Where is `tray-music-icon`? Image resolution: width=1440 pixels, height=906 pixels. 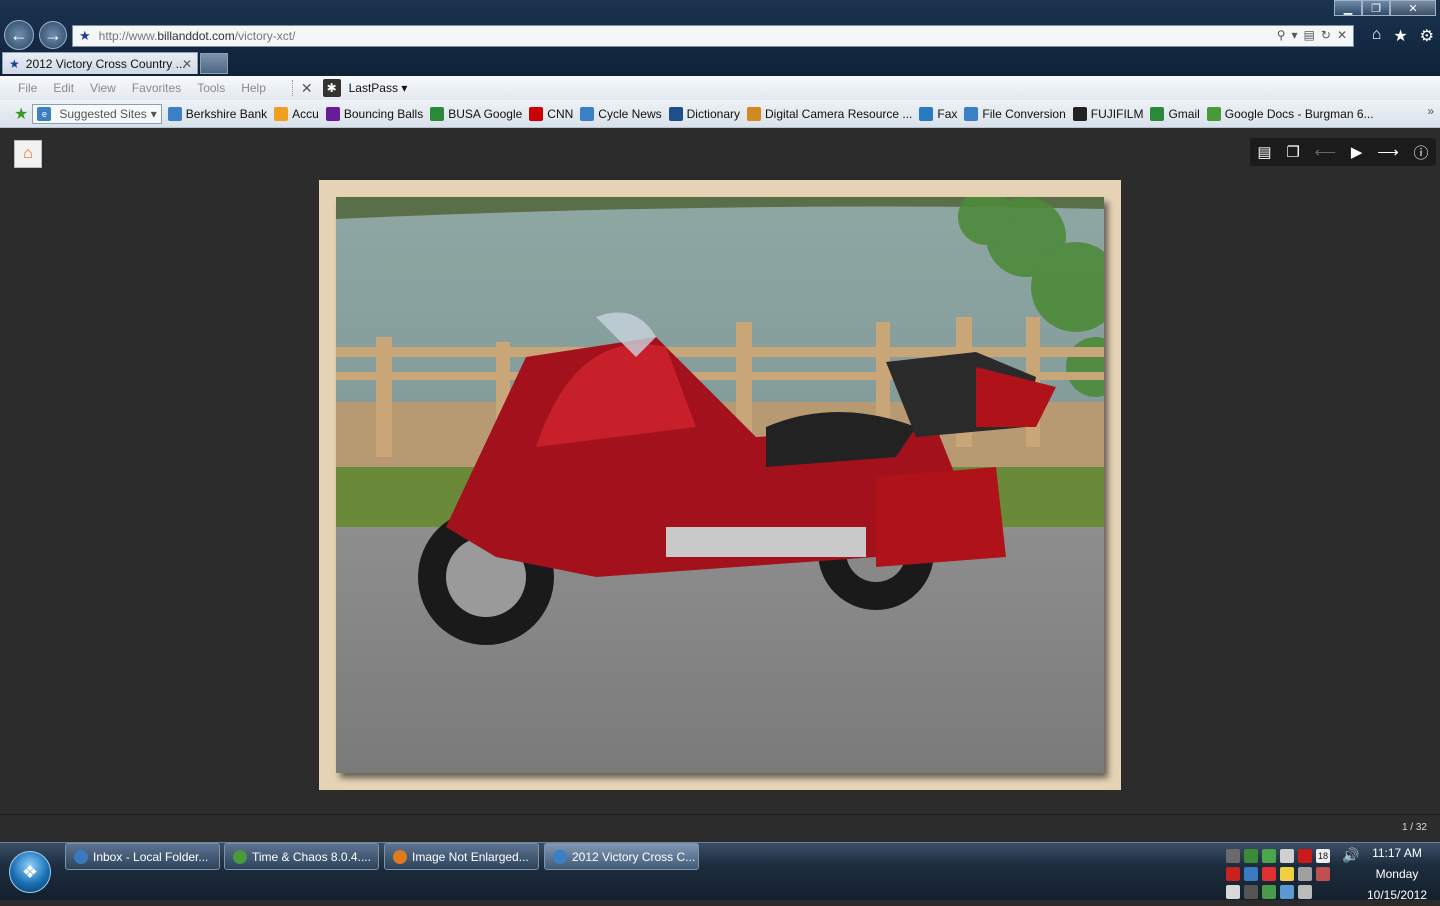
tray-music-icon is located at coordinates (1287, 892).